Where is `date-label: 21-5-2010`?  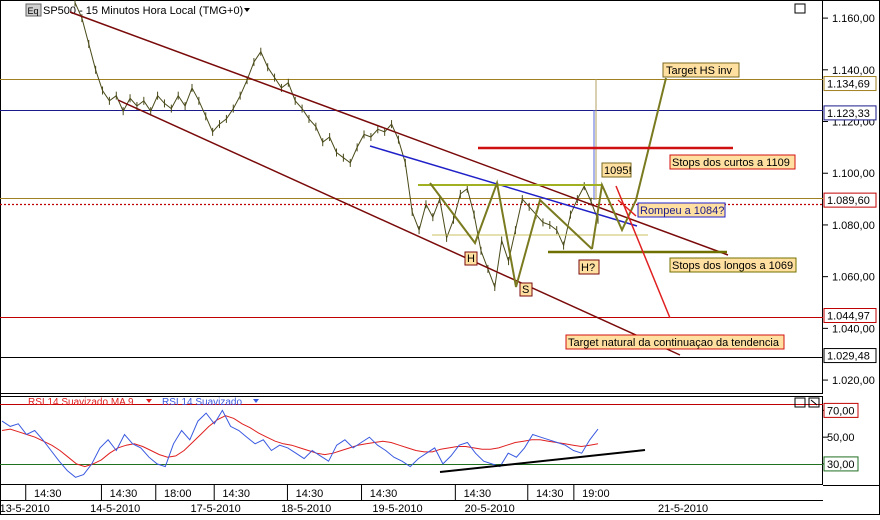 date-label: 21-5-2010 is located at coordinates (683, 509).